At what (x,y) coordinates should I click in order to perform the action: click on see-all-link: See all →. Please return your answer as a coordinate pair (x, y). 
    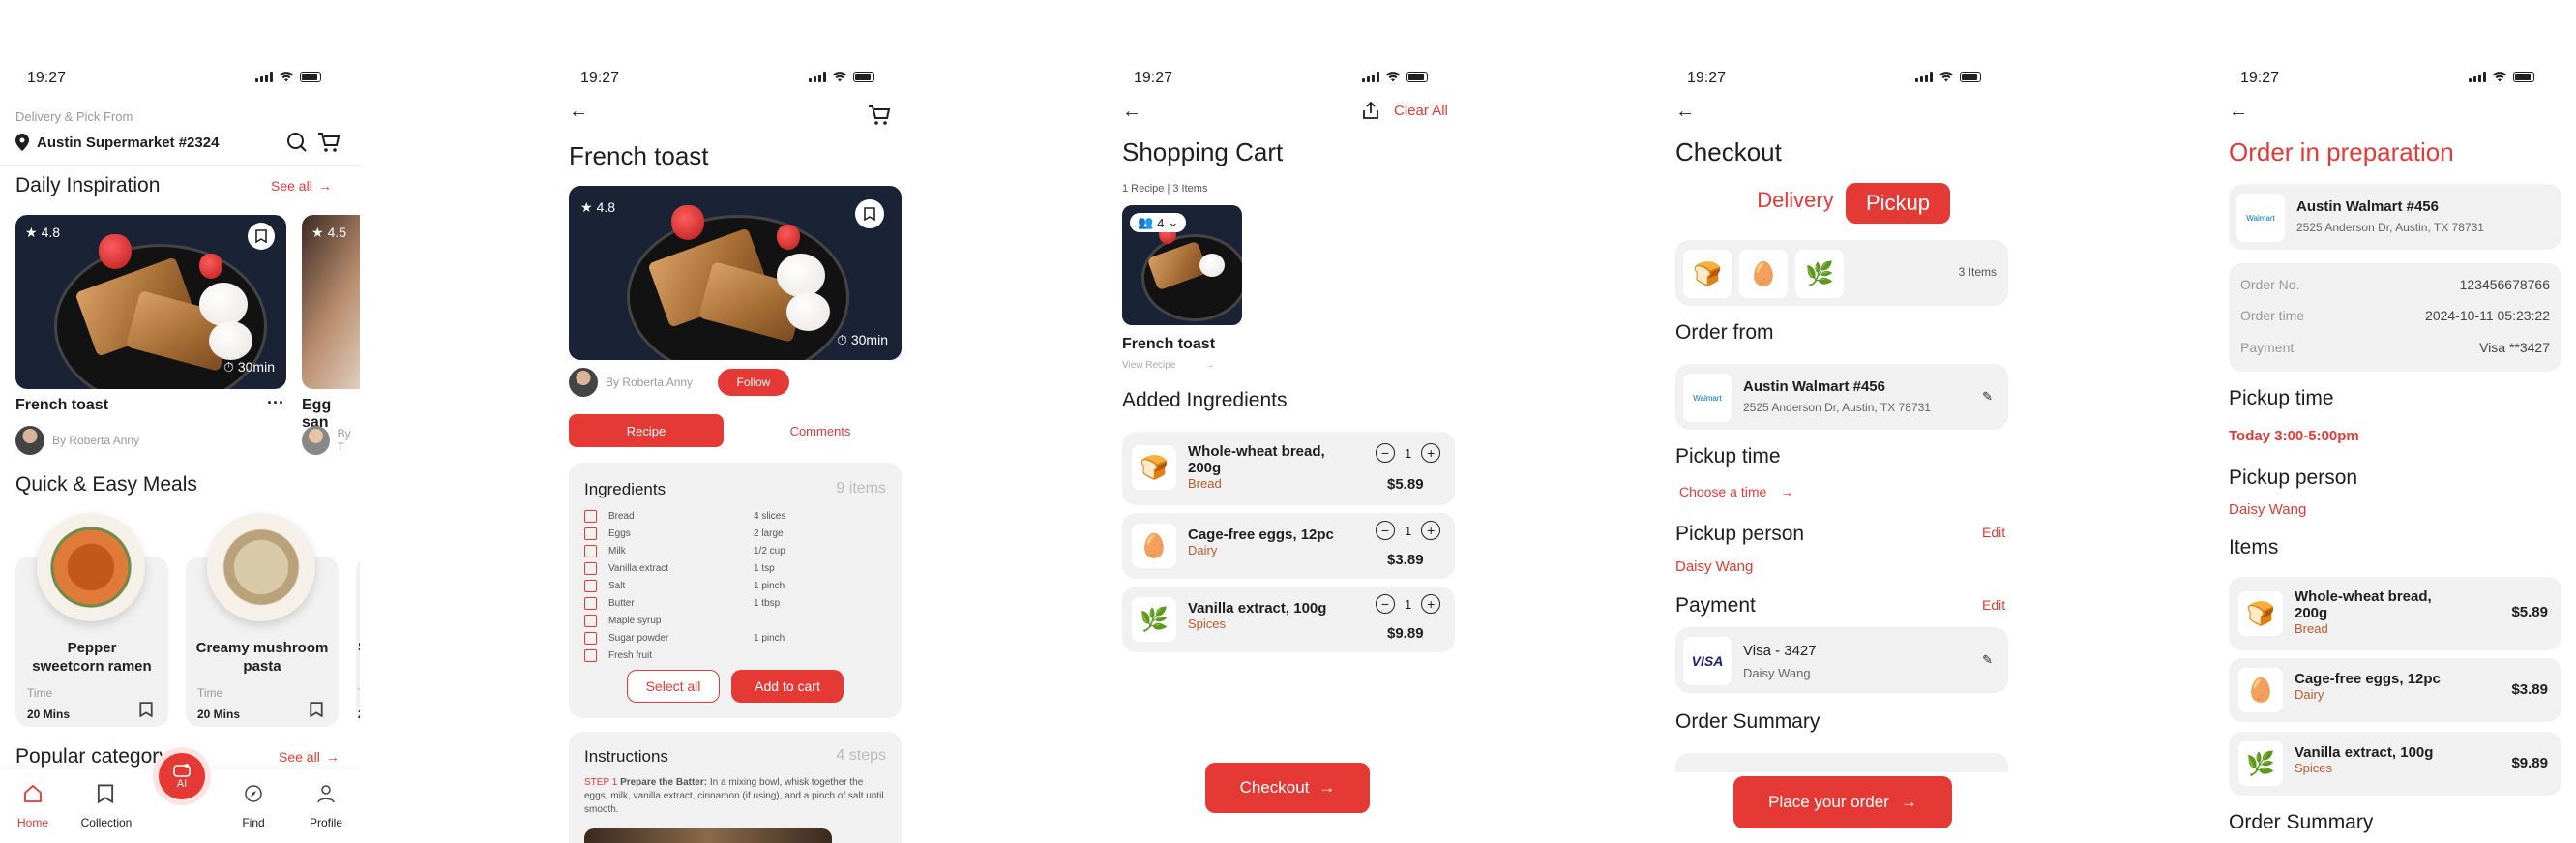
    Looking at the image, I should click on (301, 186).